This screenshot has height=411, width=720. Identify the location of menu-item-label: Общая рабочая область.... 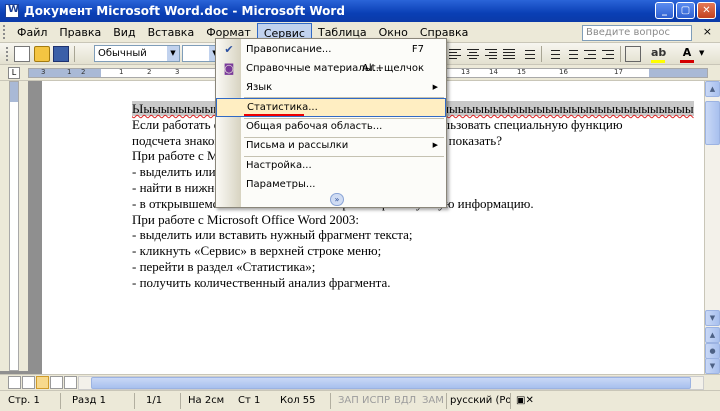
(314, 126).